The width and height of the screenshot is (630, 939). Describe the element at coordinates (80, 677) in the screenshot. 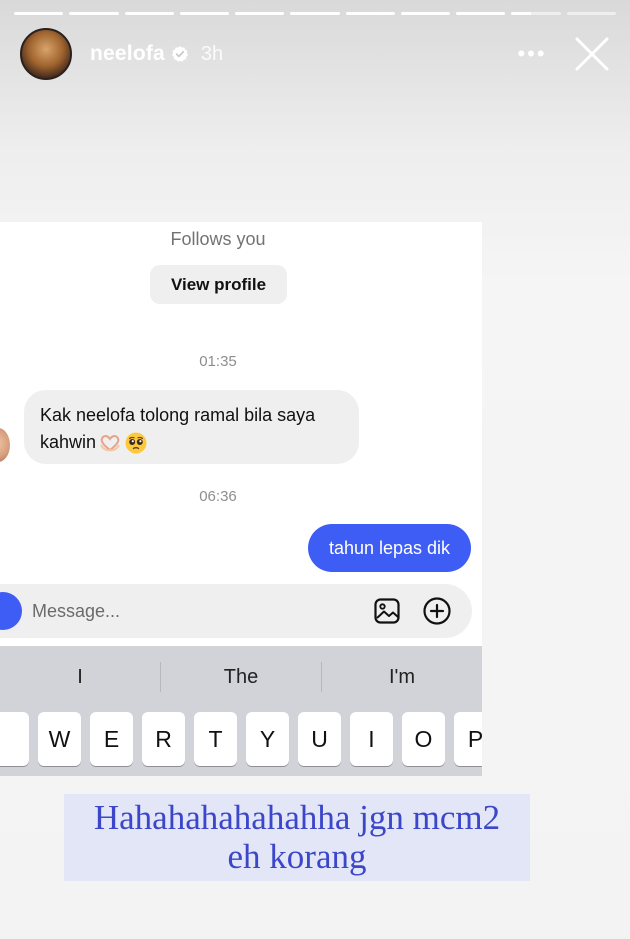

I see `suggestion-item: I` at that location.